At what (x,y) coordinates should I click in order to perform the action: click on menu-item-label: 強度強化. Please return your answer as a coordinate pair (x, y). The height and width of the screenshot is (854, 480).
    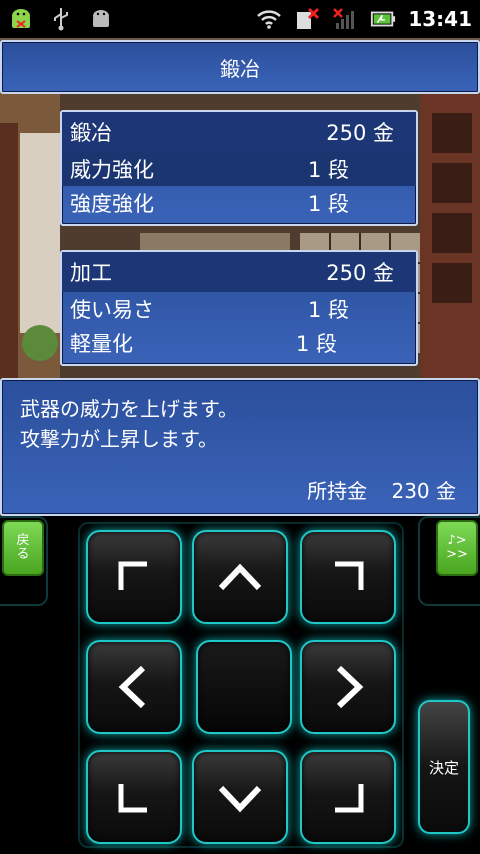
    Looking at the image, I should click on (112, 204).